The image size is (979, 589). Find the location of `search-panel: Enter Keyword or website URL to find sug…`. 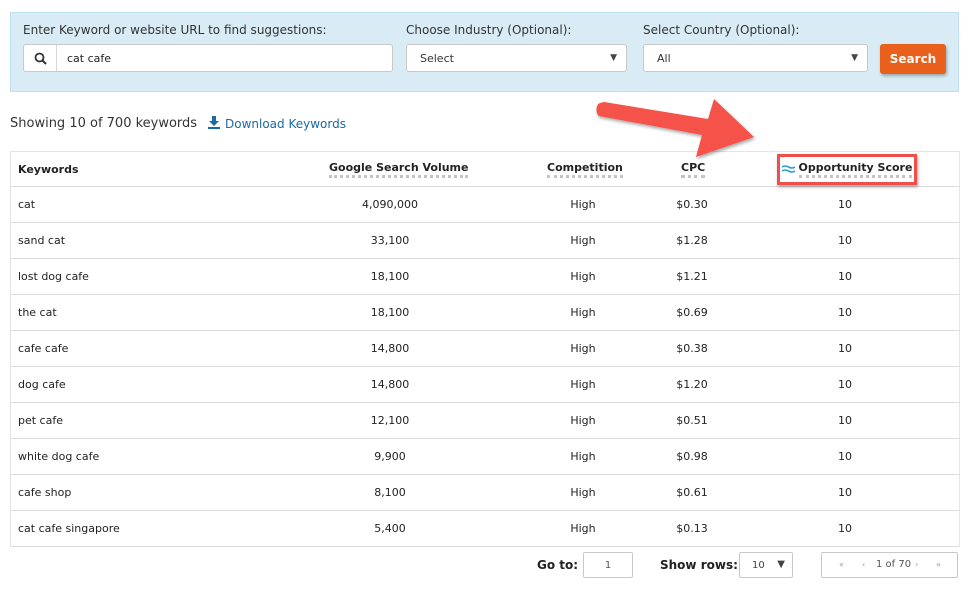

search-panel: Enter Keyword or website URL to find sug… is located at coordinates (484, 52).